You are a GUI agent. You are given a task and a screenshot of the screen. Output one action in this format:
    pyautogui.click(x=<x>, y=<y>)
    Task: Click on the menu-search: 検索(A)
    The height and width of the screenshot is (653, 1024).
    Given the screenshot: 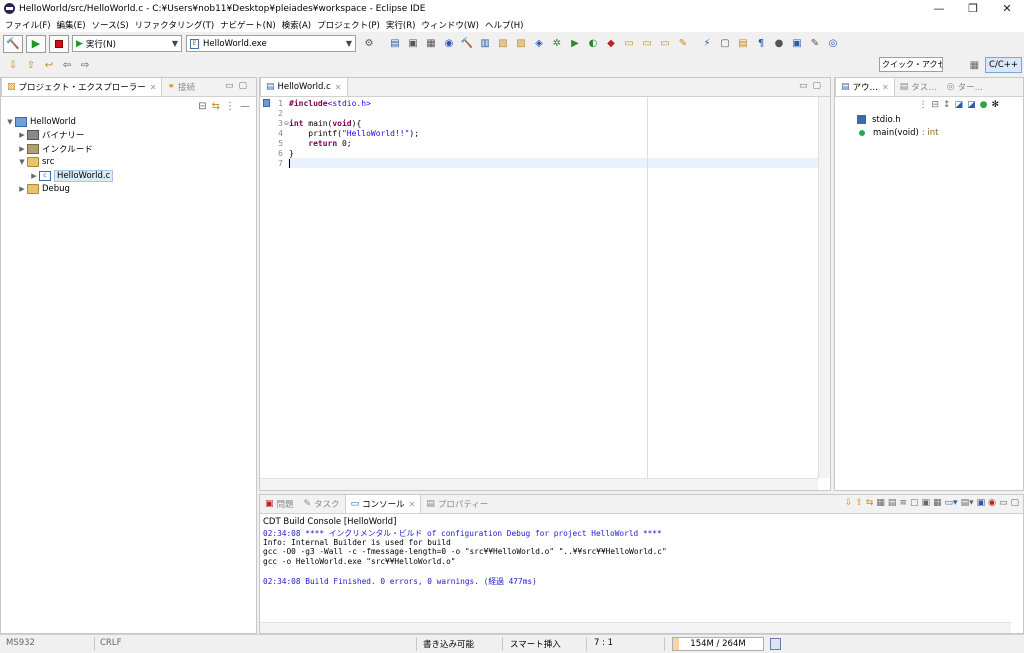 What is the action you would take?
    pyautogui.click(x=296, y=25)
    